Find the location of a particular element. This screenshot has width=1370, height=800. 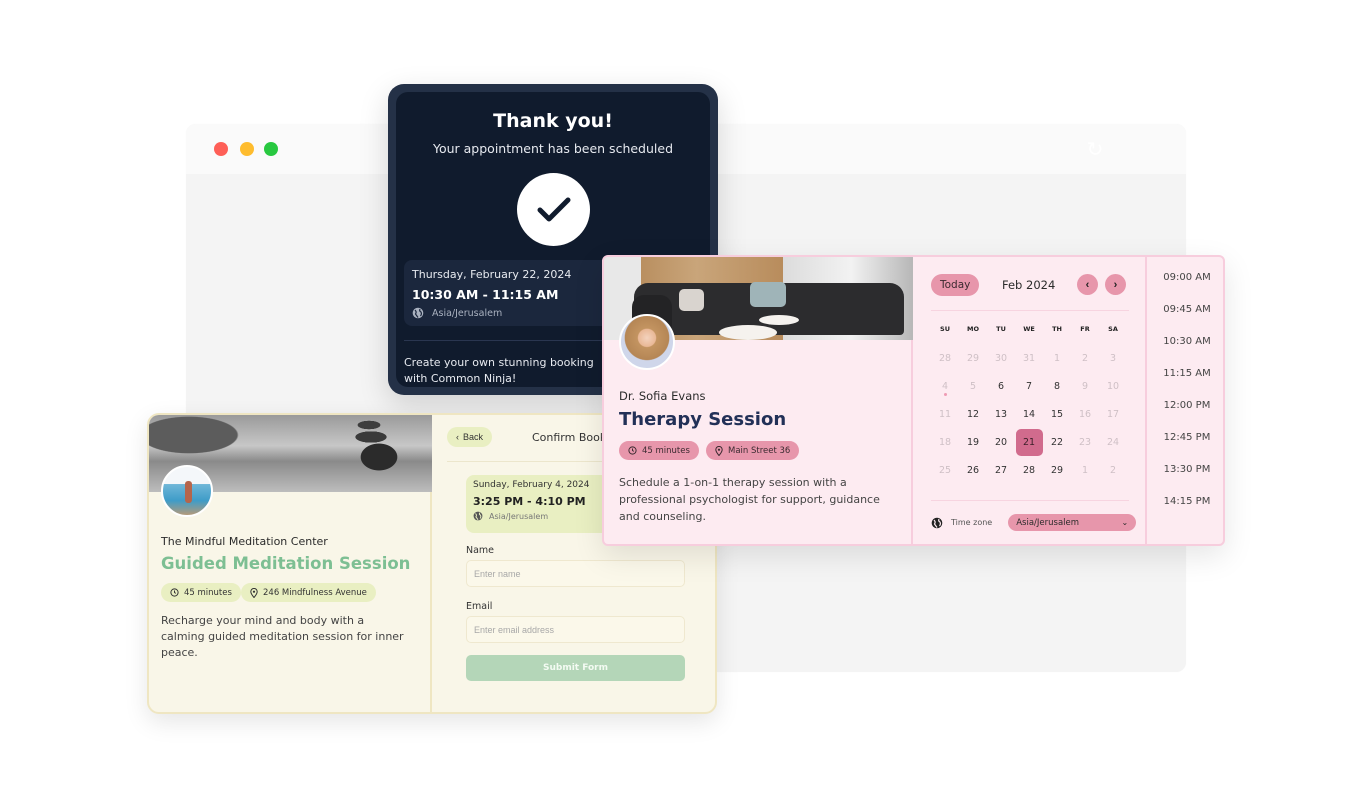

calendar-day: 23 is located at coordinates (1085, 442).